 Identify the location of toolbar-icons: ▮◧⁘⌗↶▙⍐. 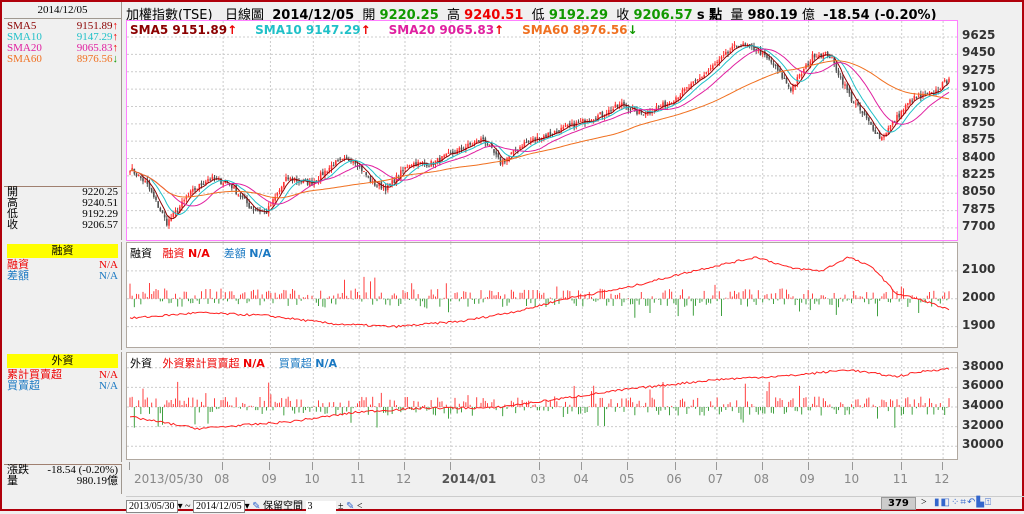
(963, 502).